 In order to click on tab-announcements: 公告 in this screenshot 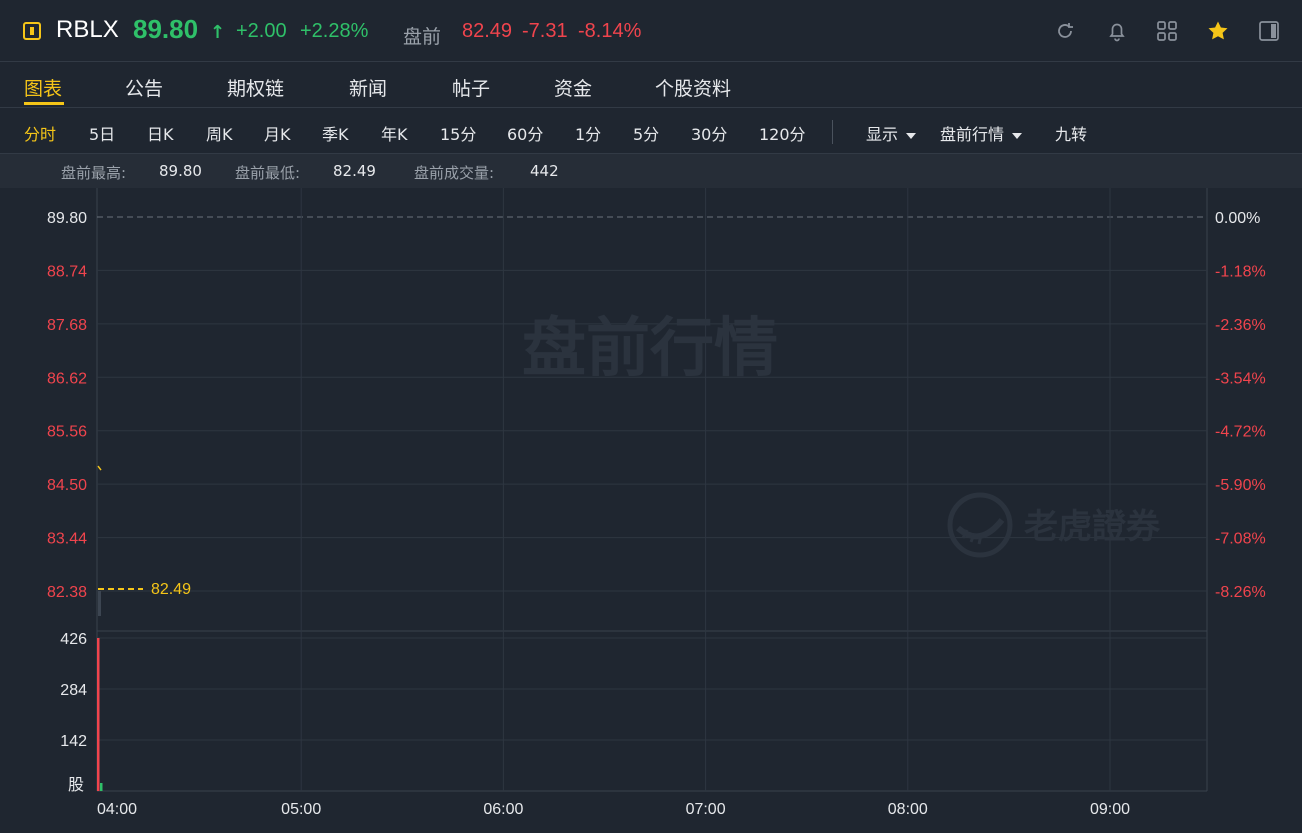, I will do `click(144, 87)`.